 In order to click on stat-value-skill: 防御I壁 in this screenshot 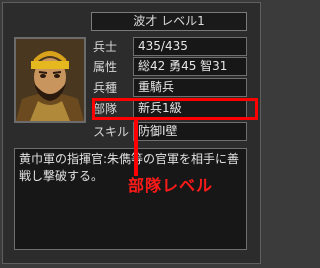, I will do `click(190, 131)`.